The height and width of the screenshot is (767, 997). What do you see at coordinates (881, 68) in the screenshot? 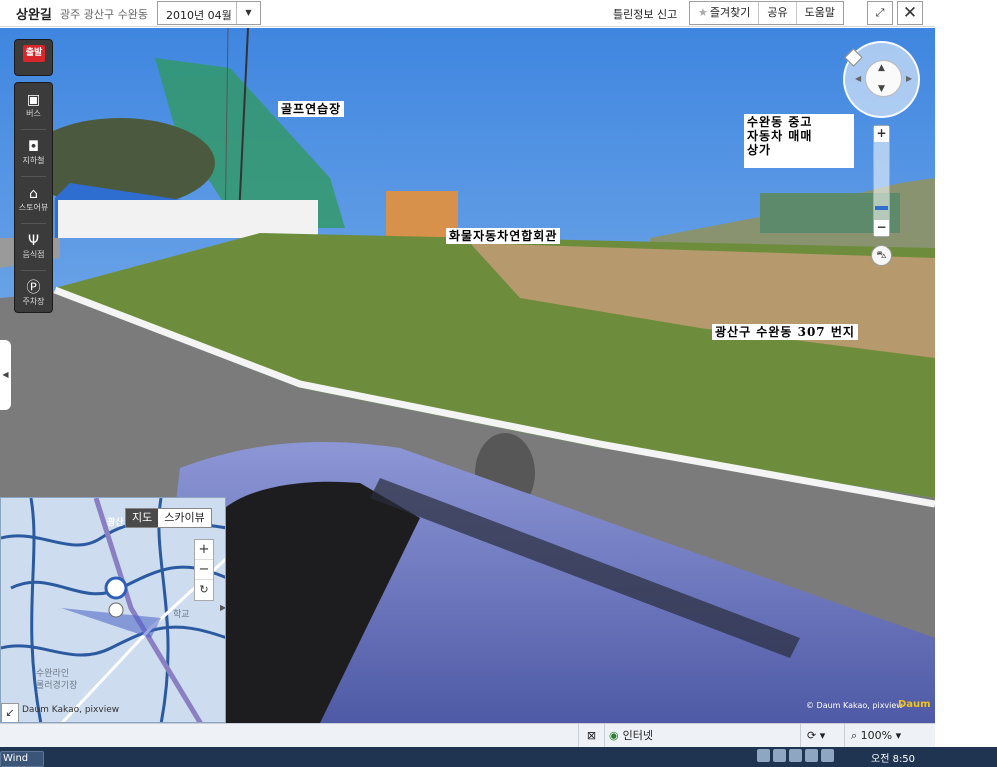
I see `pan-up-icon: ▲` at bounding box center [881, 68].